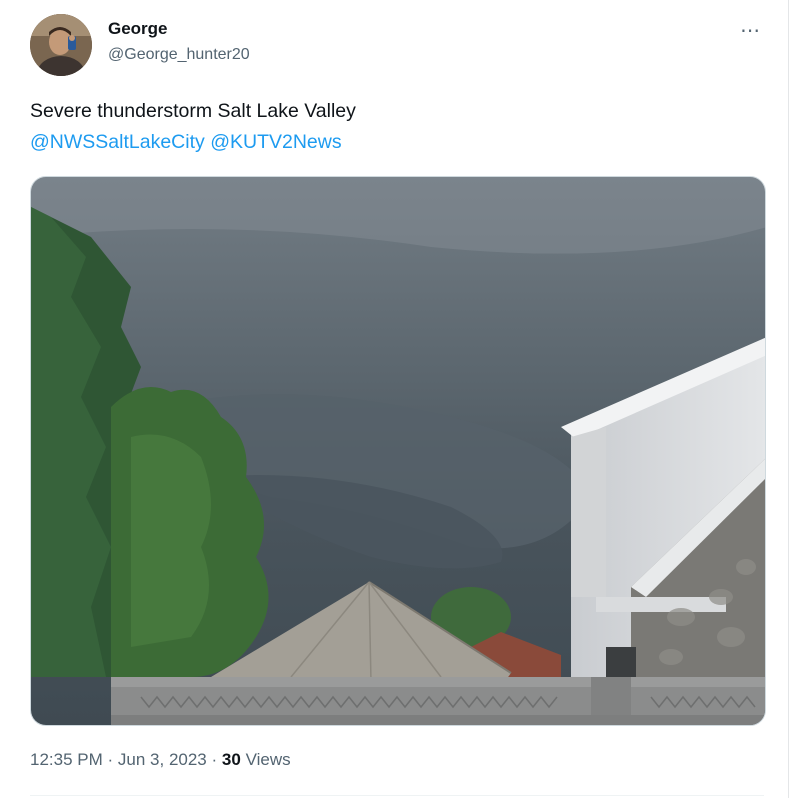  I want to click on mention-link: @KUTV2News, so click(275, 142).